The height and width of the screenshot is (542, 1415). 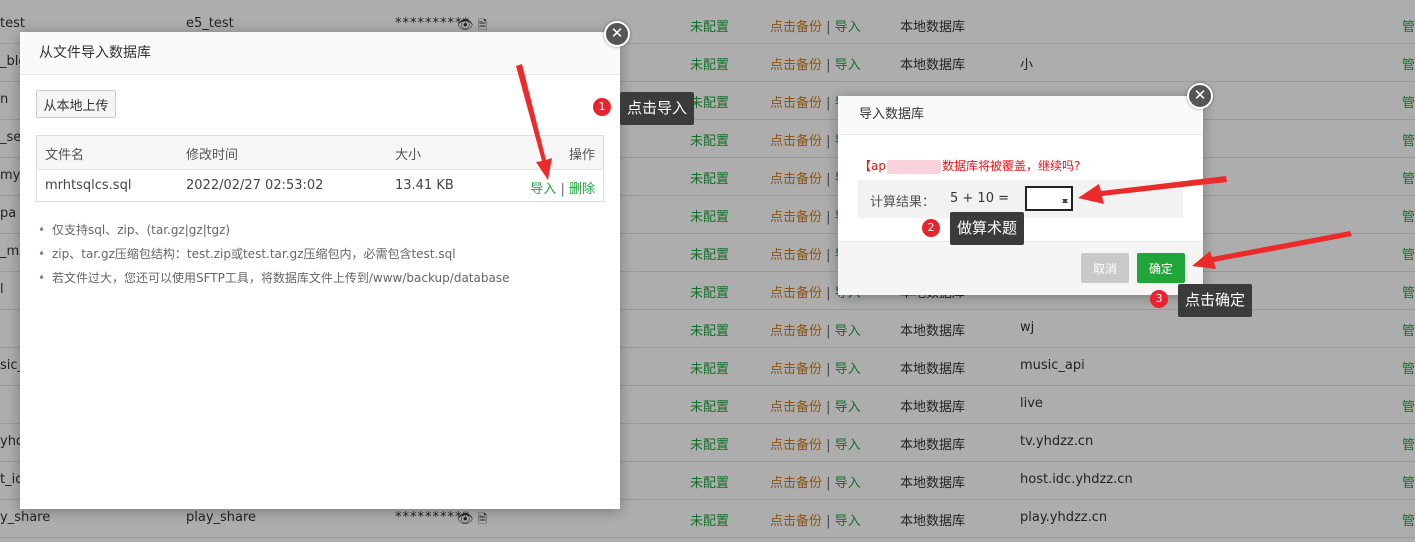 I want to click on step-badge: 1, so click(x=602, y=107).